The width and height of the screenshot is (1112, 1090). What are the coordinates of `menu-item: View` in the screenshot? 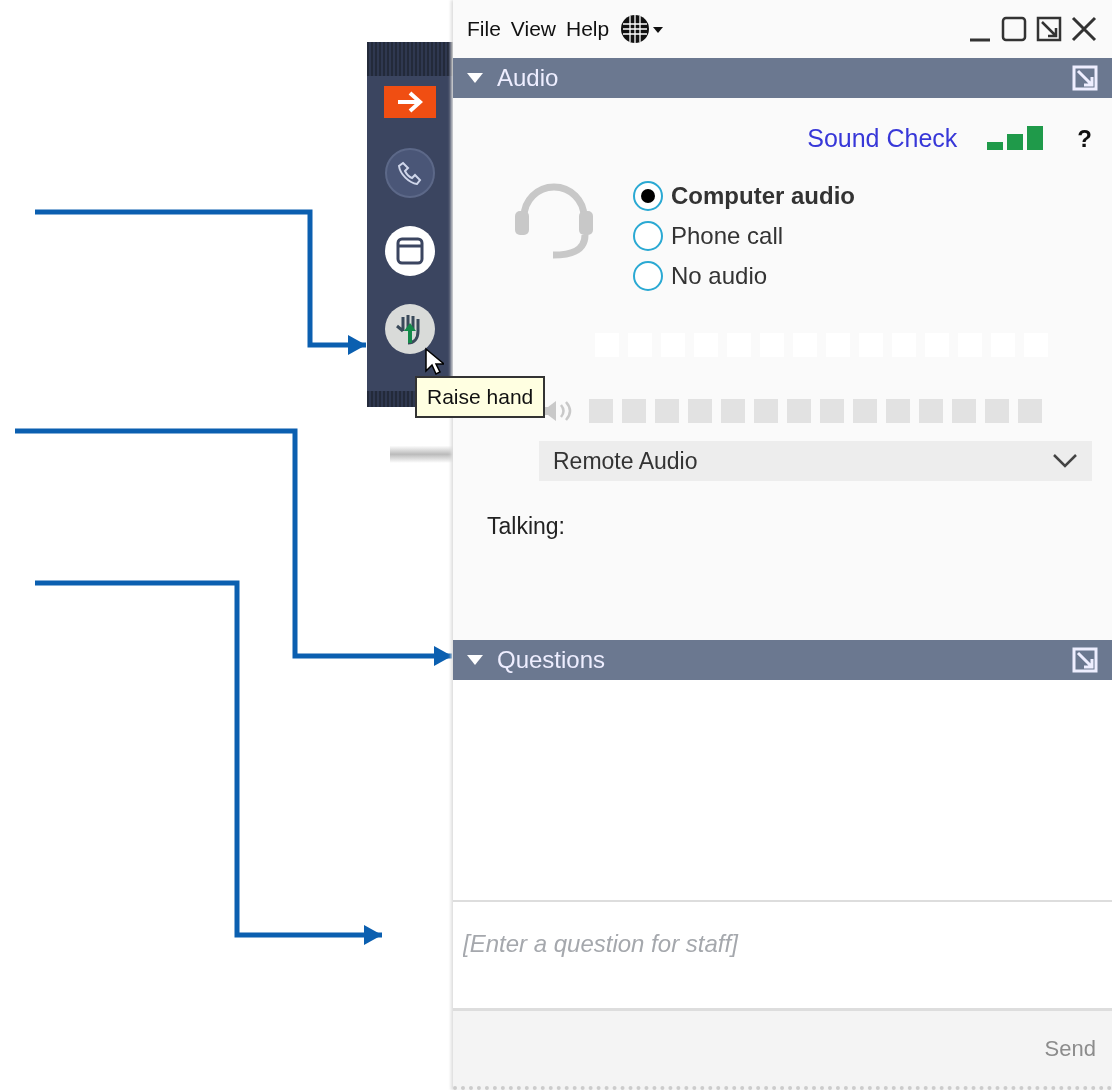 It's located at (533, 29).